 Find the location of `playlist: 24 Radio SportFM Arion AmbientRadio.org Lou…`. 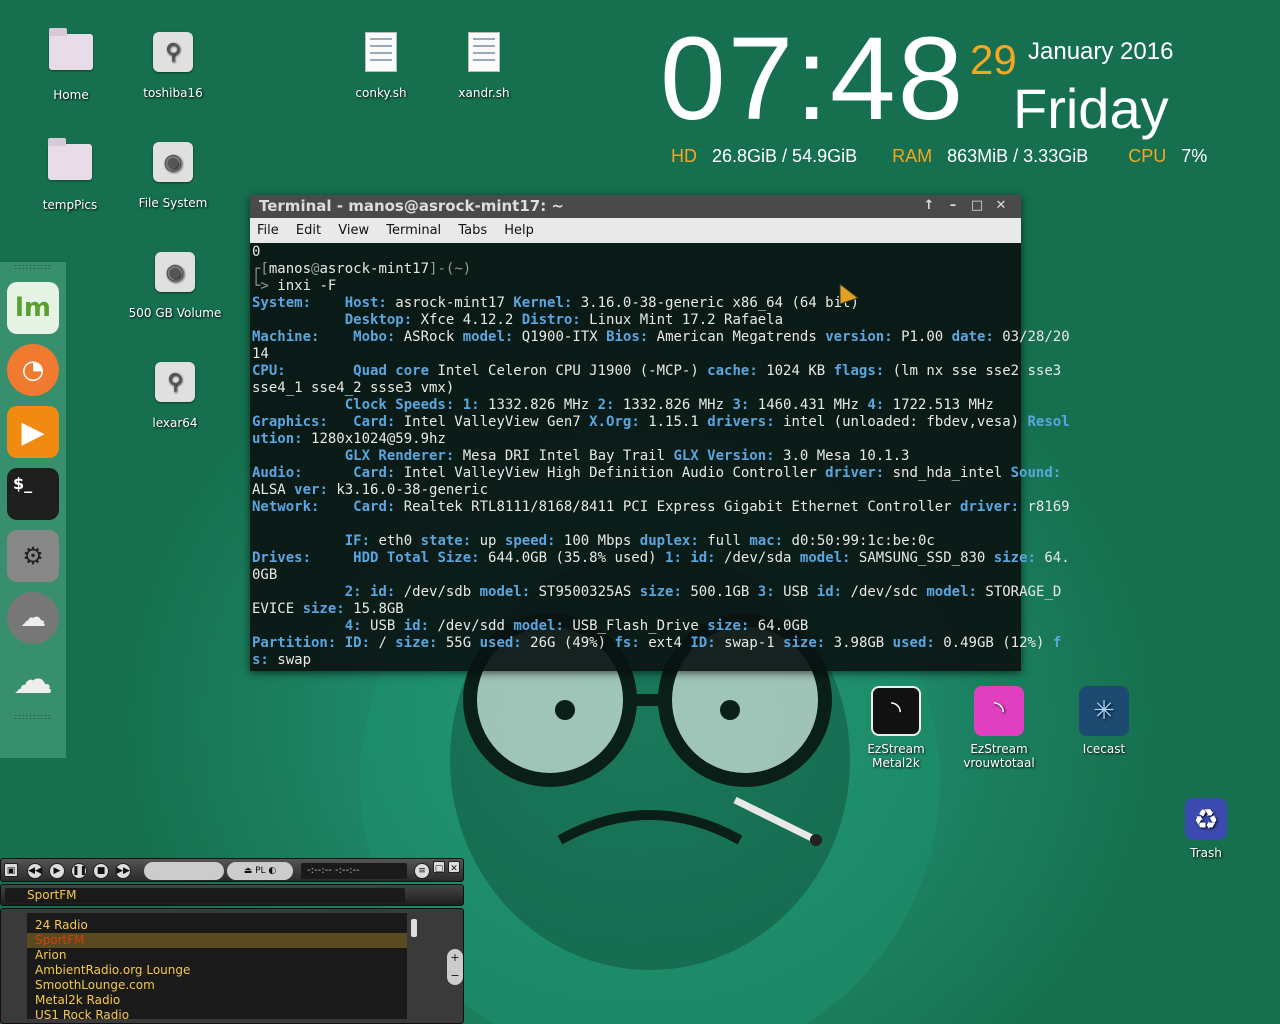

playlist: 24 Radio SportFM Arion AmbientRadio.org Lou… is located at coordinates (217, 966).